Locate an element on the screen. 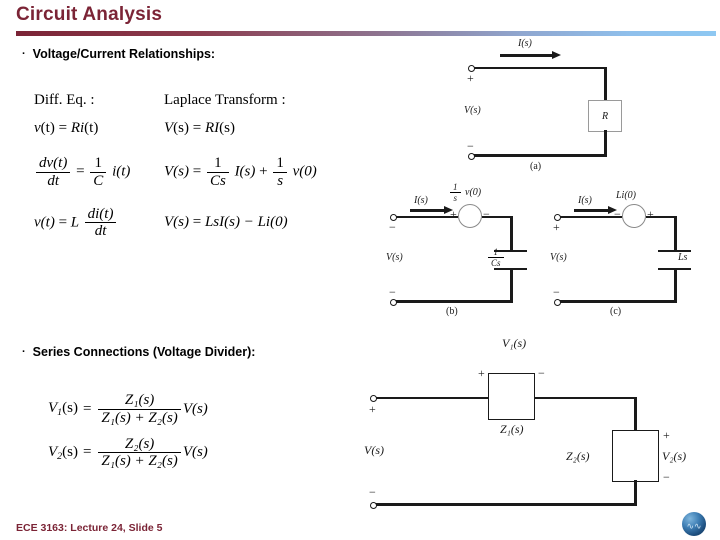  one-over-Cs-fraction-b: 1 Cs is located at coordinates (496, 257).